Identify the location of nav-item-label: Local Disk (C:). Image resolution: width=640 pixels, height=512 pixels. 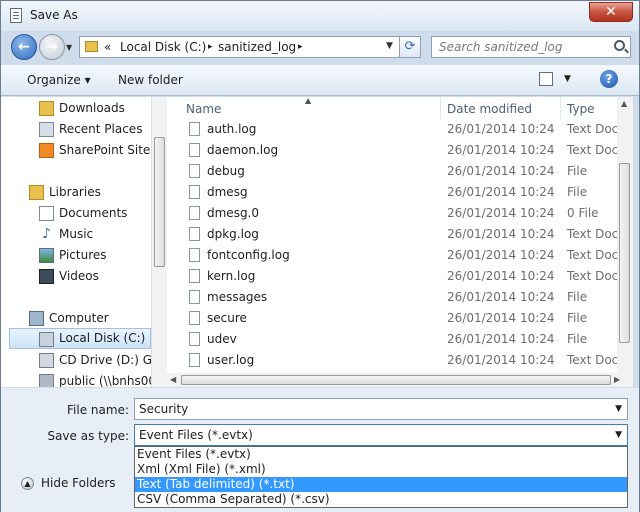
(102, 338).